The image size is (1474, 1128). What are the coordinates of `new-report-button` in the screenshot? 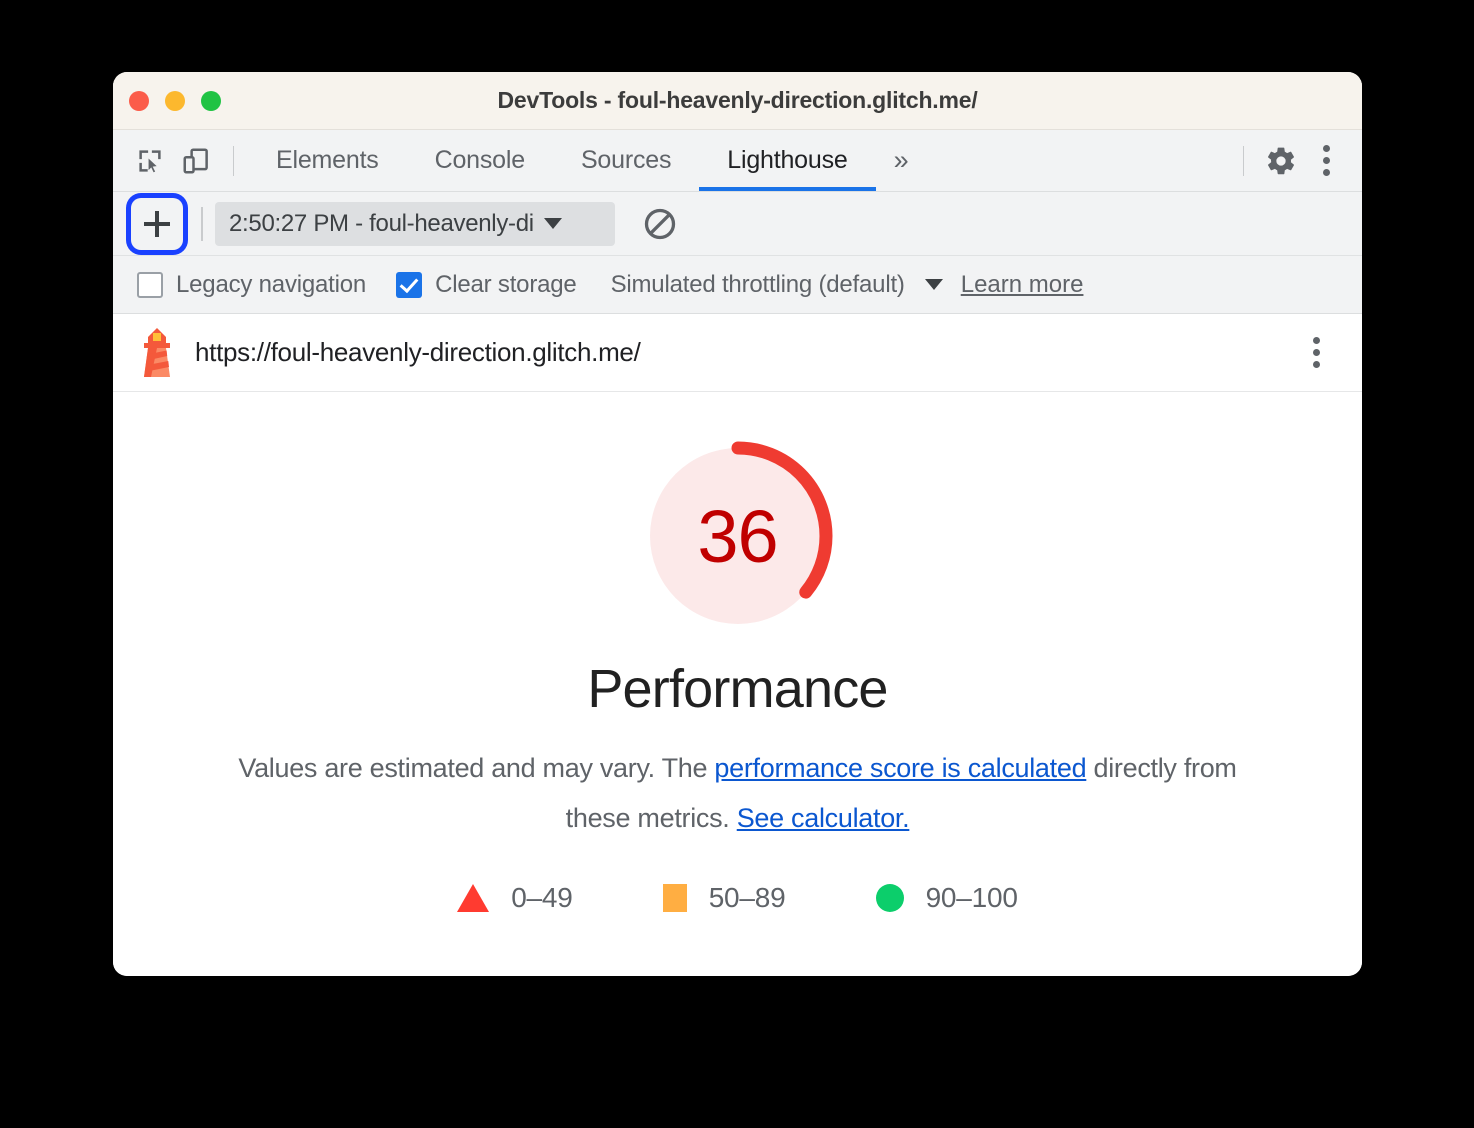 It's located at (157, 223).